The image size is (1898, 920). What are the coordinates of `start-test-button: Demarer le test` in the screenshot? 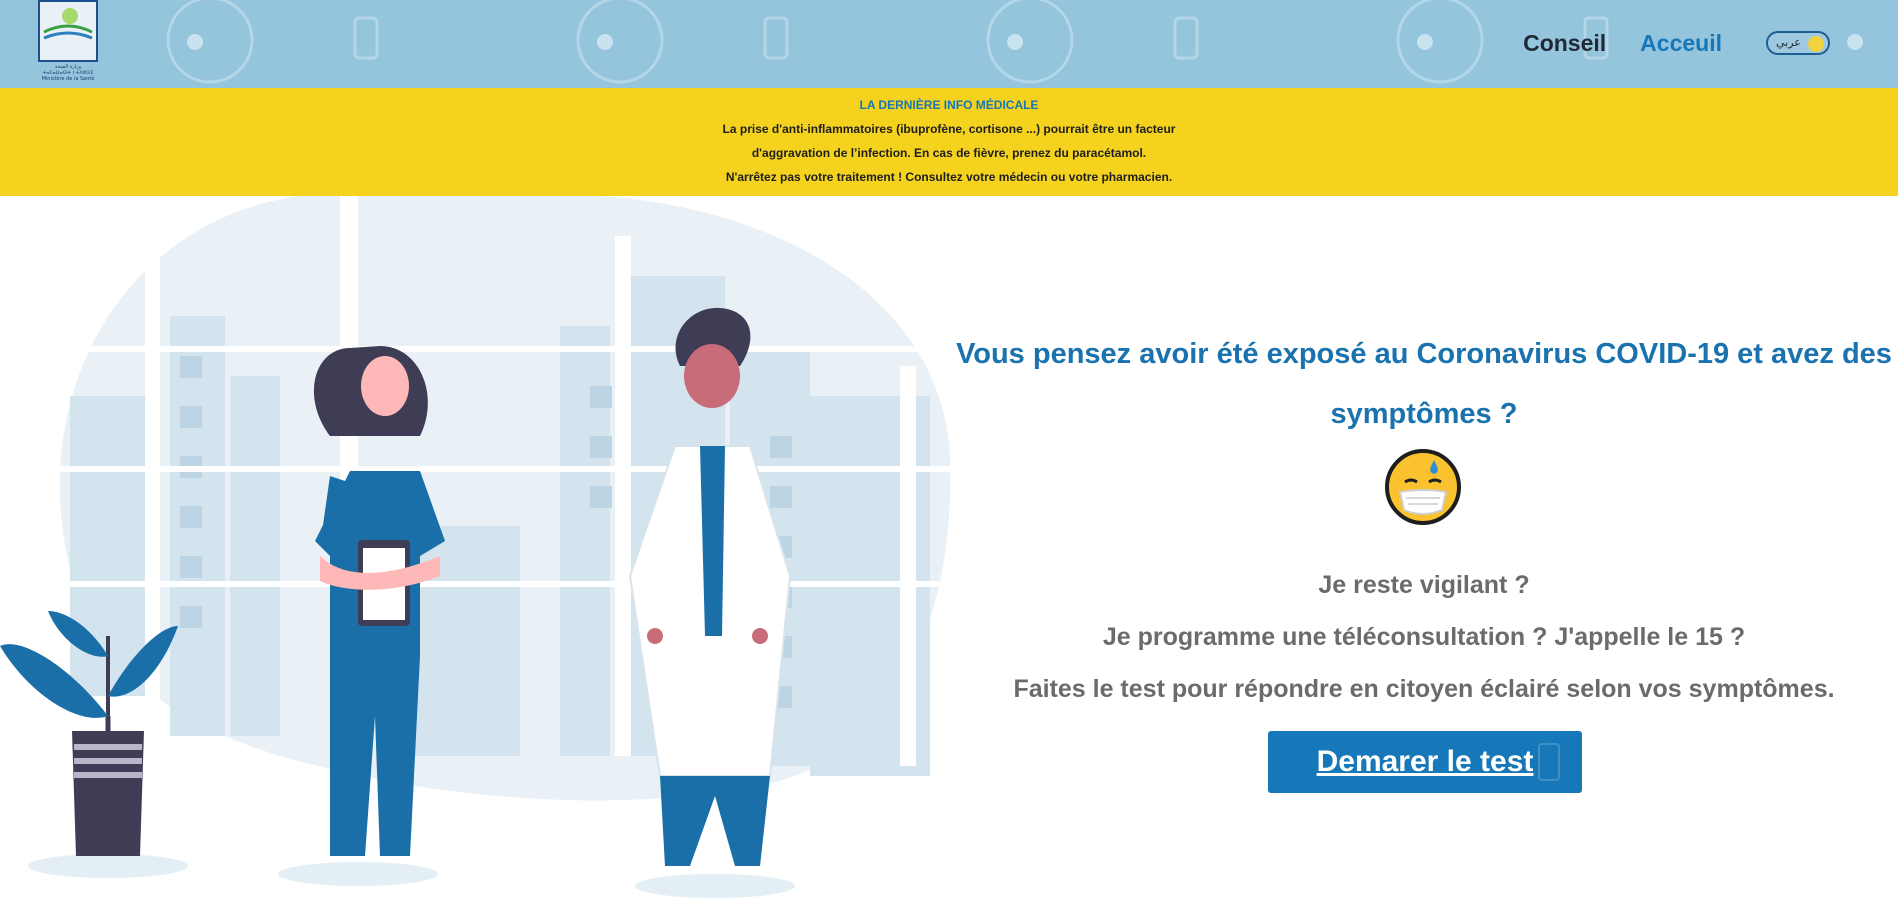 It's located at (1425, 762).